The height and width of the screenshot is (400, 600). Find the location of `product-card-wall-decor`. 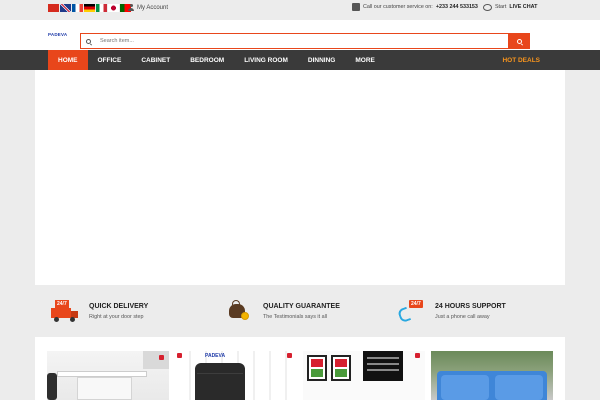

product-card-wall-decor is located at coordinates (364, 375).